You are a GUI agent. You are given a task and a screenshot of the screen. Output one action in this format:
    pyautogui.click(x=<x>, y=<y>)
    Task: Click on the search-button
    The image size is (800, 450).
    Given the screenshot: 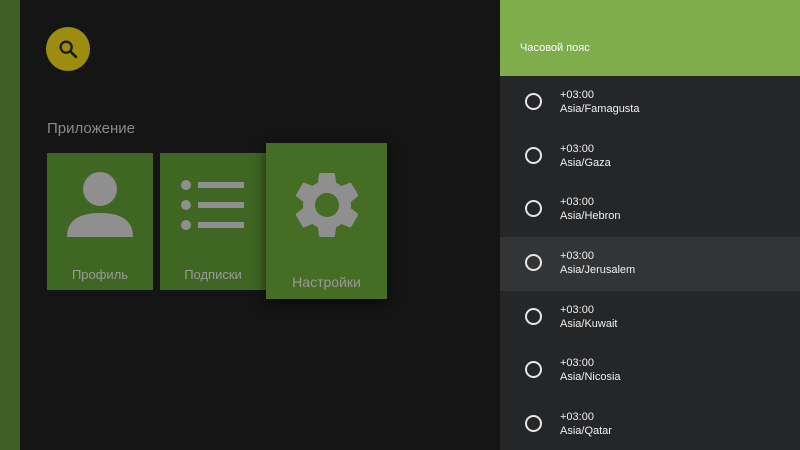 What is the action you would take?
    pyautogui.click(x=68, y=49)
    